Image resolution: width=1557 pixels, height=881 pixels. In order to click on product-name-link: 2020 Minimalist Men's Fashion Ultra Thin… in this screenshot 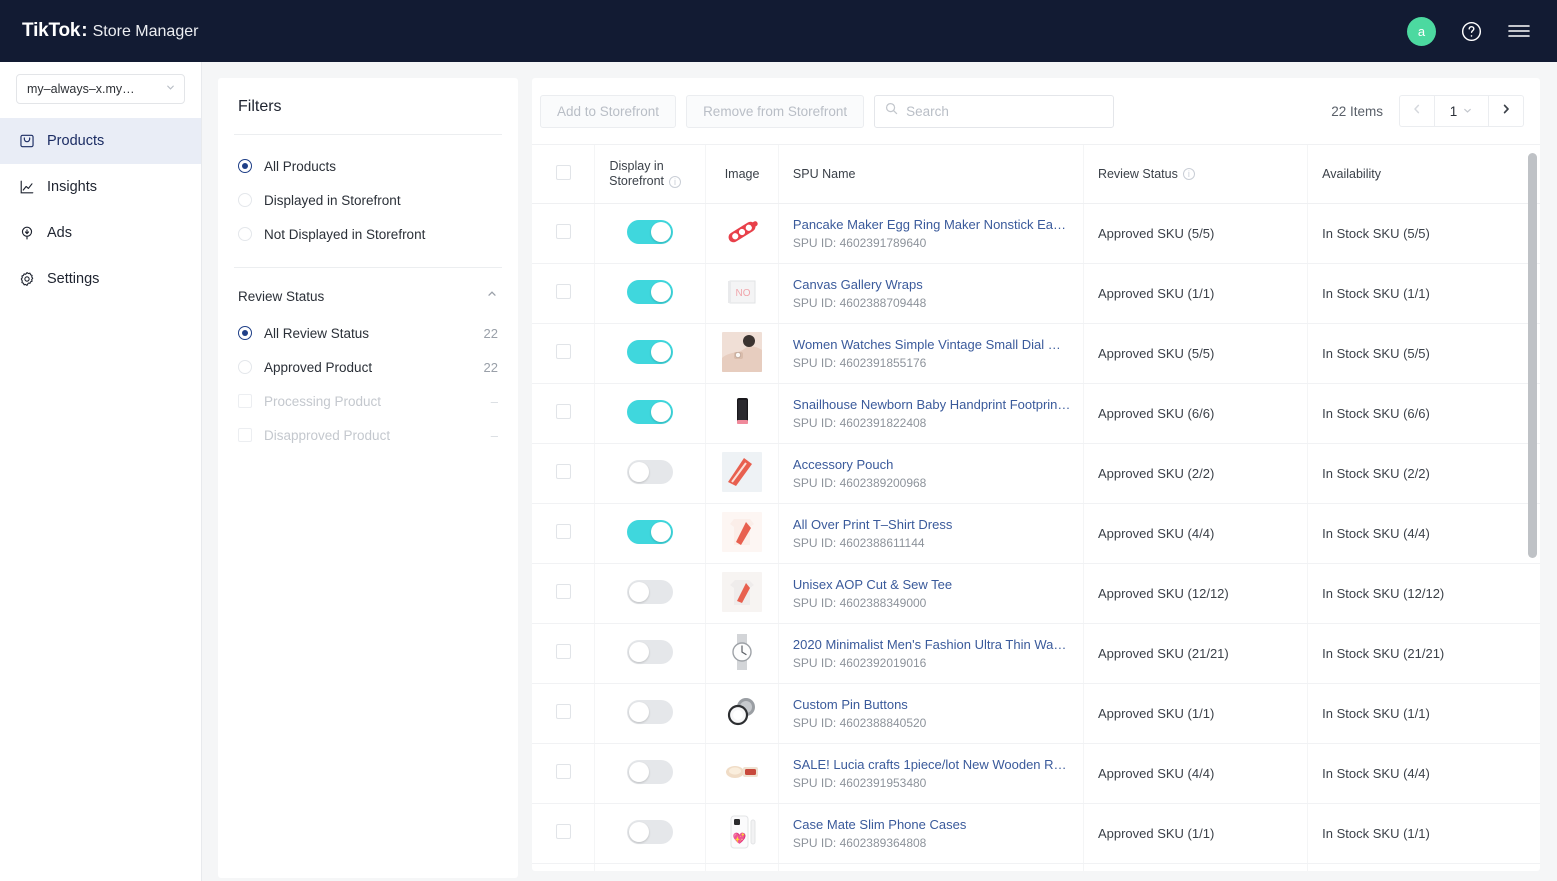, I will do `click(932, 644)`.